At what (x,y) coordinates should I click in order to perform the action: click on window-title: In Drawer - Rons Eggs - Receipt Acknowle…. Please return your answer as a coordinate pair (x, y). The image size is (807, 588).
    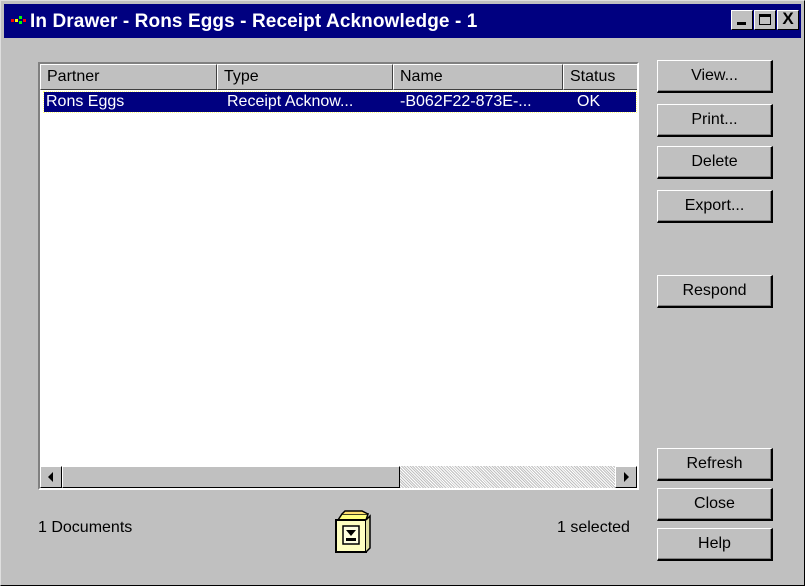
    Looking at the image, I should click on (254, 21).